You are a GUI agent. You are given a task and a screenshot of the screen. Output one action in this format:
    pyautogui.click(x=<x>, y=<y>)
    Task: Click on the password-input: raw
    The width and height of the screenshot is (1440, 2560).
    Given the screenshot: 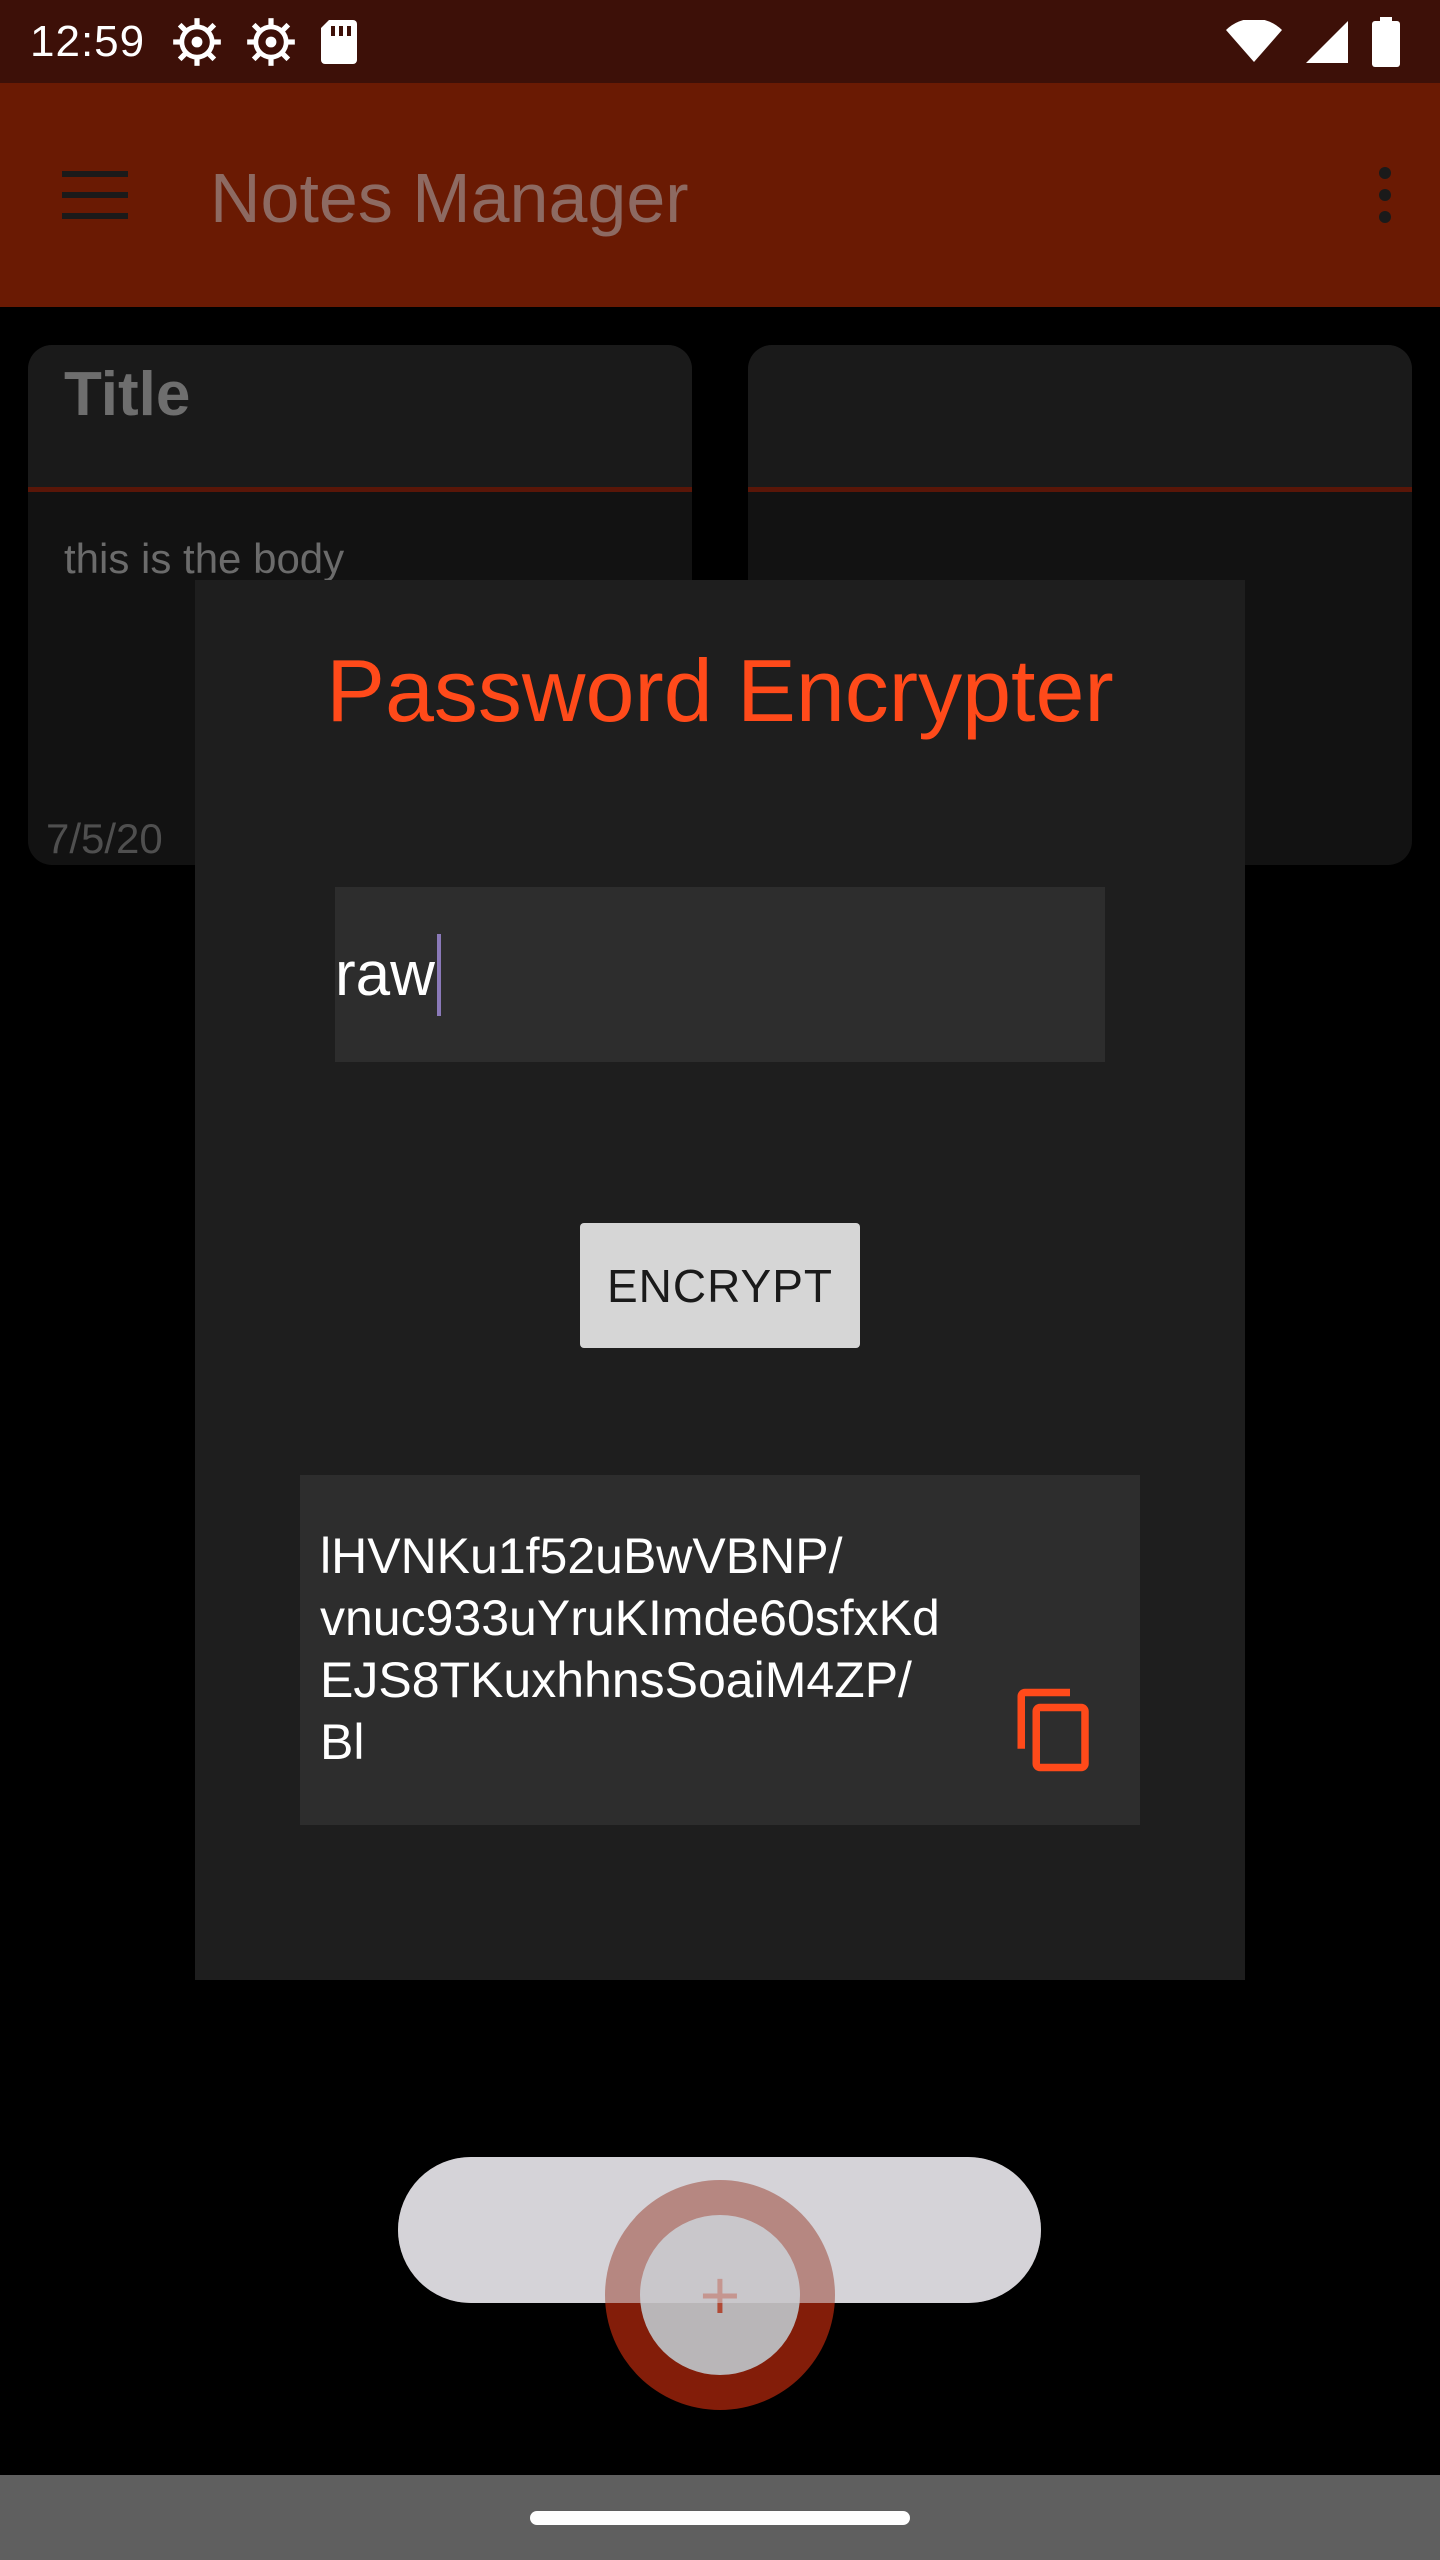 What is the action you would take?
    pyautogui.click(x=720, y=974)
    